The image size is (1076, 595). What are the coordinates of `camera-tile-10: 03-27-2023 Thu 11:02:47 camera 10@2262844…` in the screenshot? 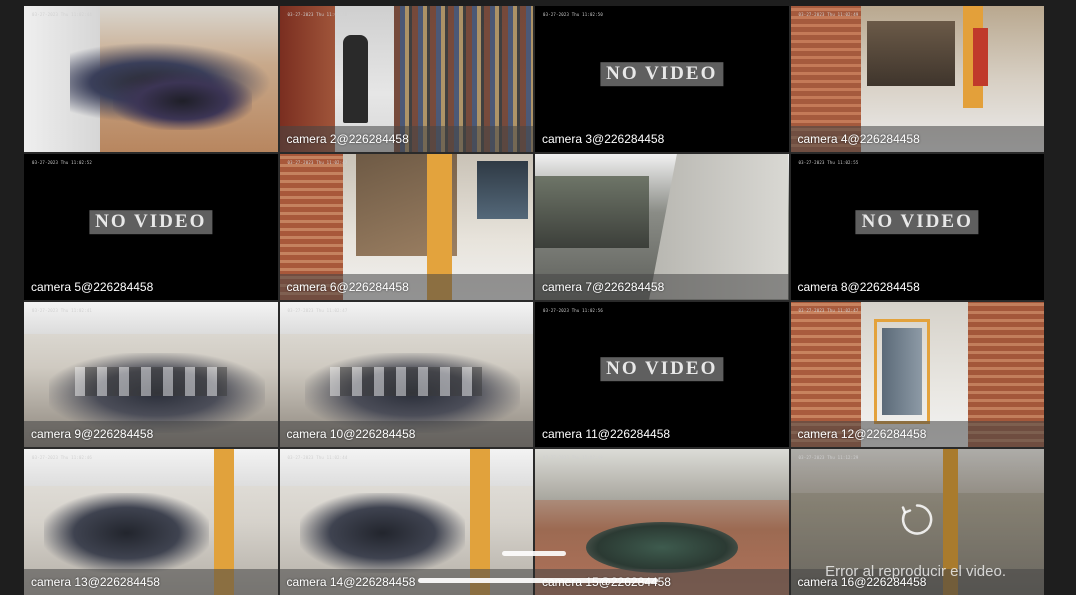 It's located at (406, 374).